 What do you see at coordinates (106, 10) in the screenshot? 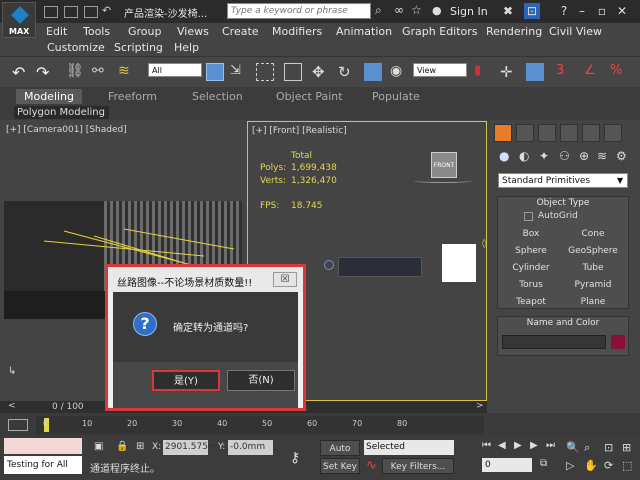
I see `undo-quick-icon: ↶` at bounding box center [106, 10].